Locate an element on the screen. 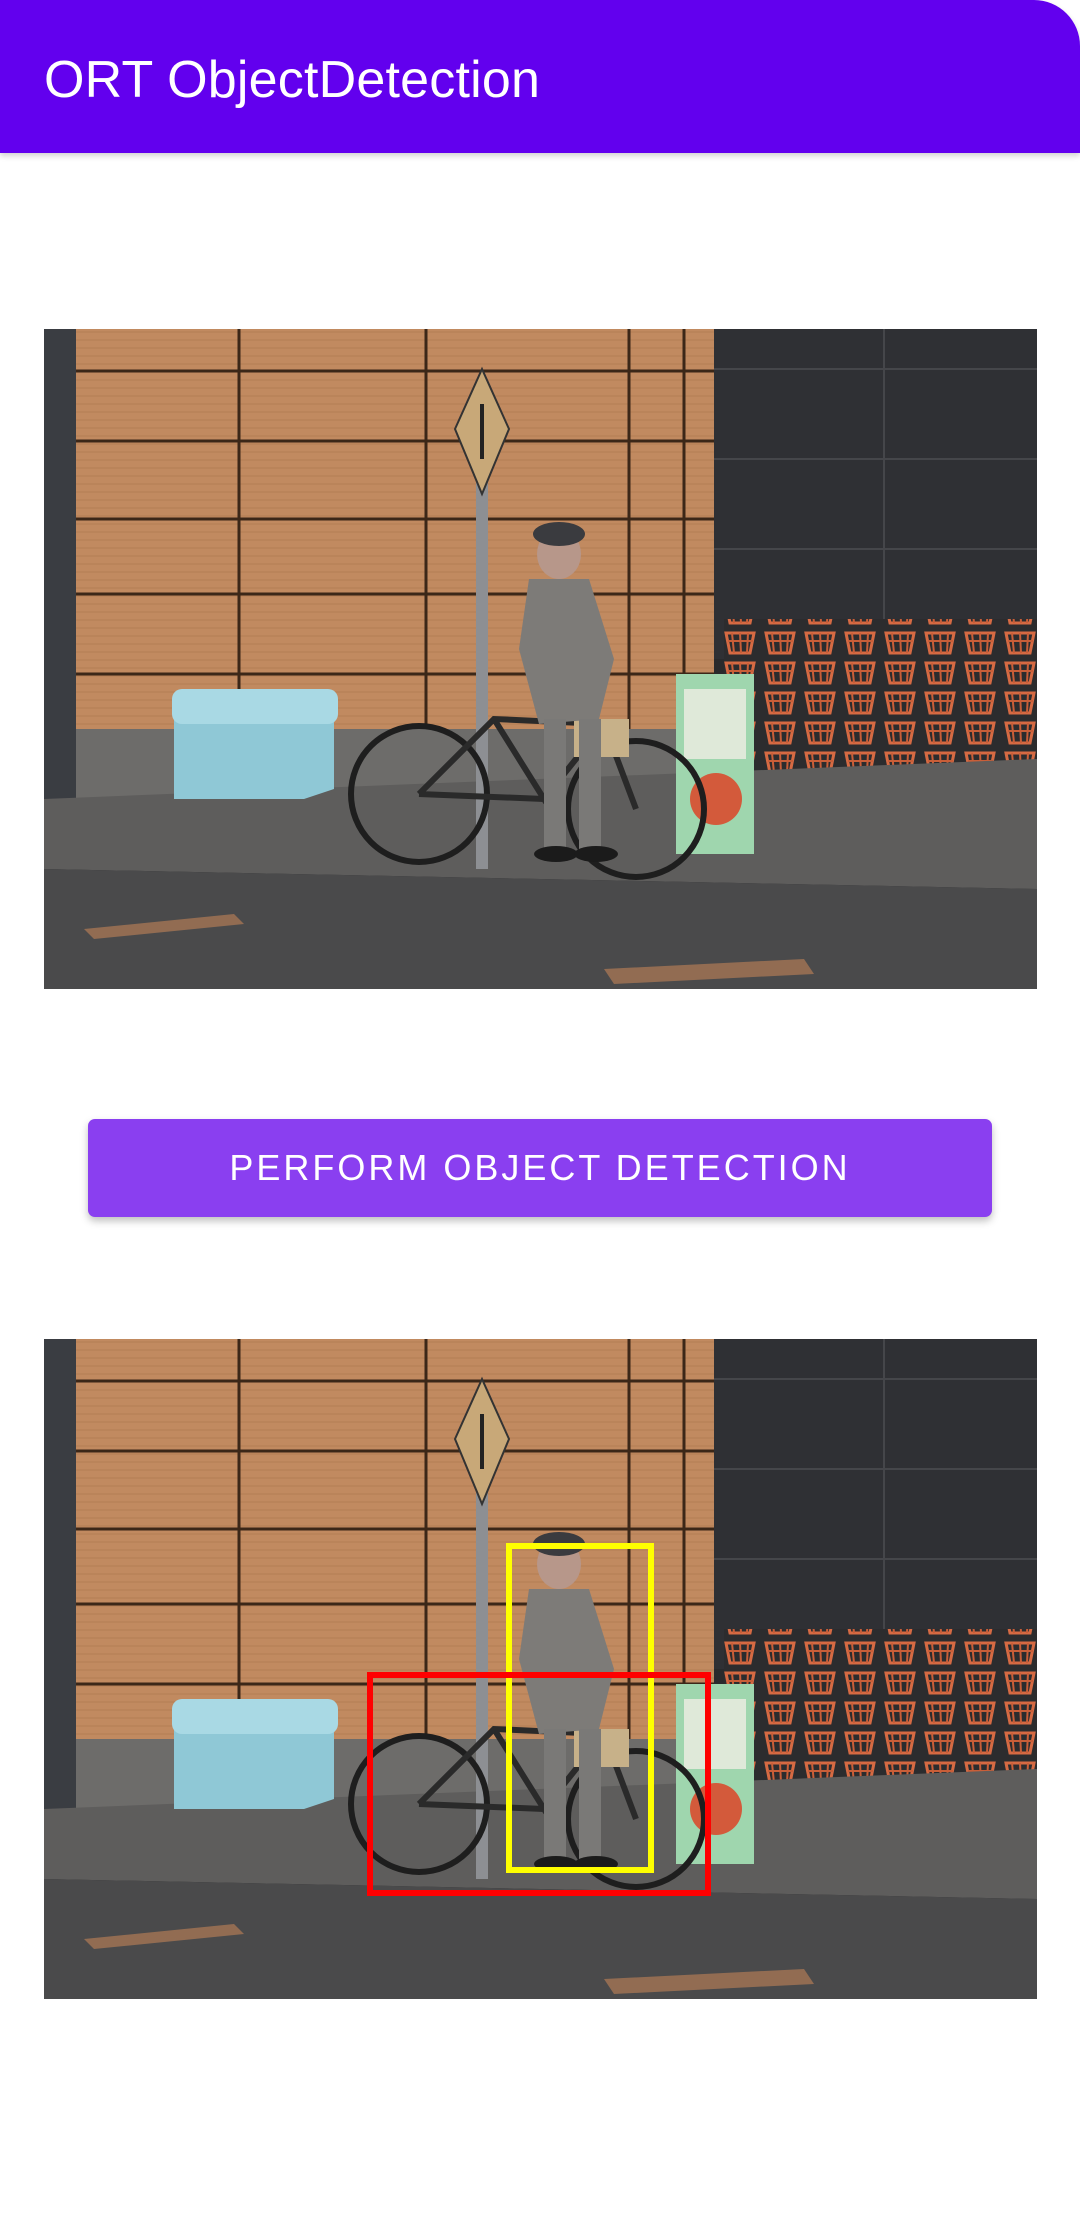 The width and height of the screenshot is (1080, 2220). app-bar: ORT ObjectDetection is located at coordinates (540, 76).